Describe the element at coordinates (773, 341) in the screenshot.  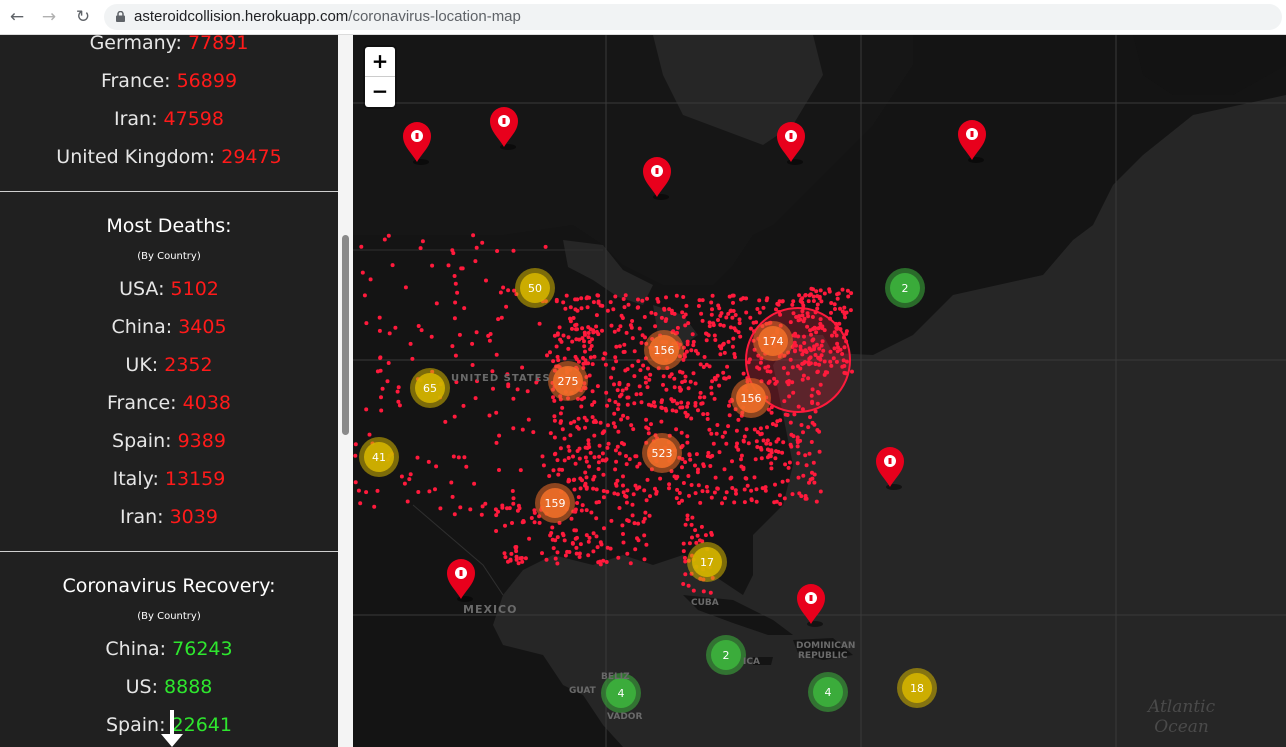
I see `cluster-marker: 174` at that location.